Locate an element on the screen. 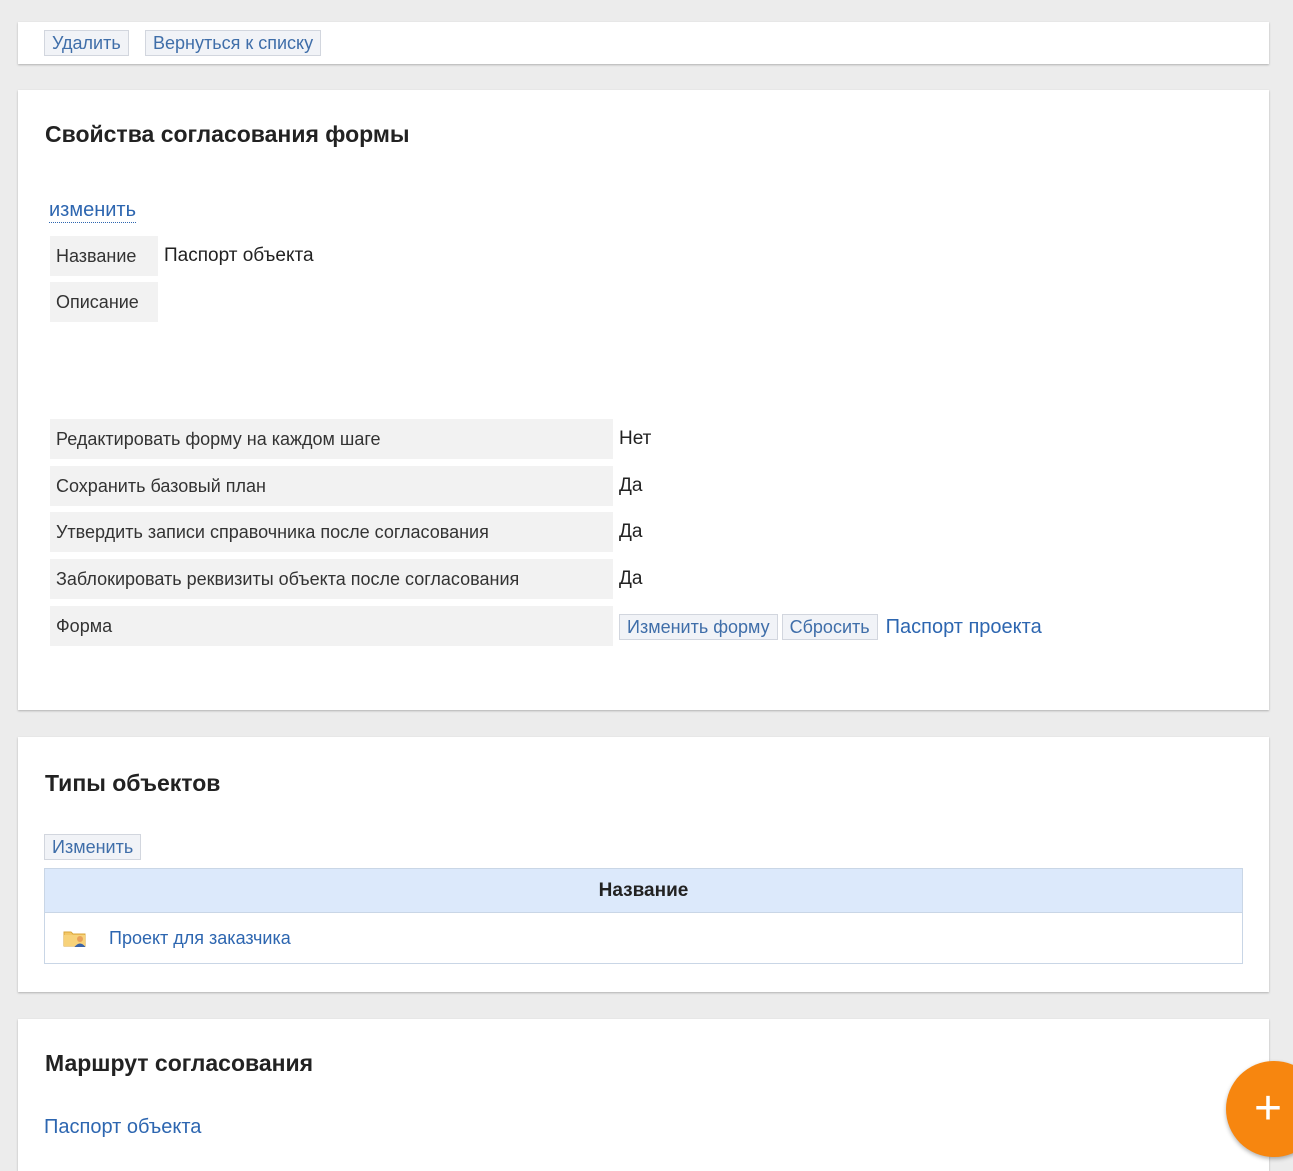  route-link: Паспорт объекта is located at coordinates (122, 1127).